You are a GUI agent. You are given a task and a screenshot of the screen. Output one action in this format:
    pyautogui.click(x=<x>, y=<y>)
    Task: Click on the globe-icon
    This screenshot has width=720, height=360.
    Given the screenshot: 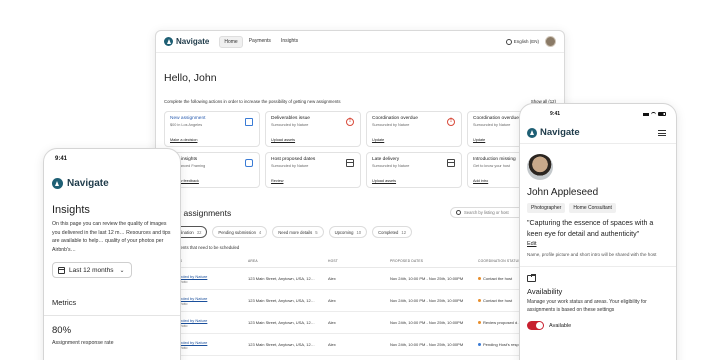 What is the action you would take?
    pyautogui.click(x=508, y=41)
    